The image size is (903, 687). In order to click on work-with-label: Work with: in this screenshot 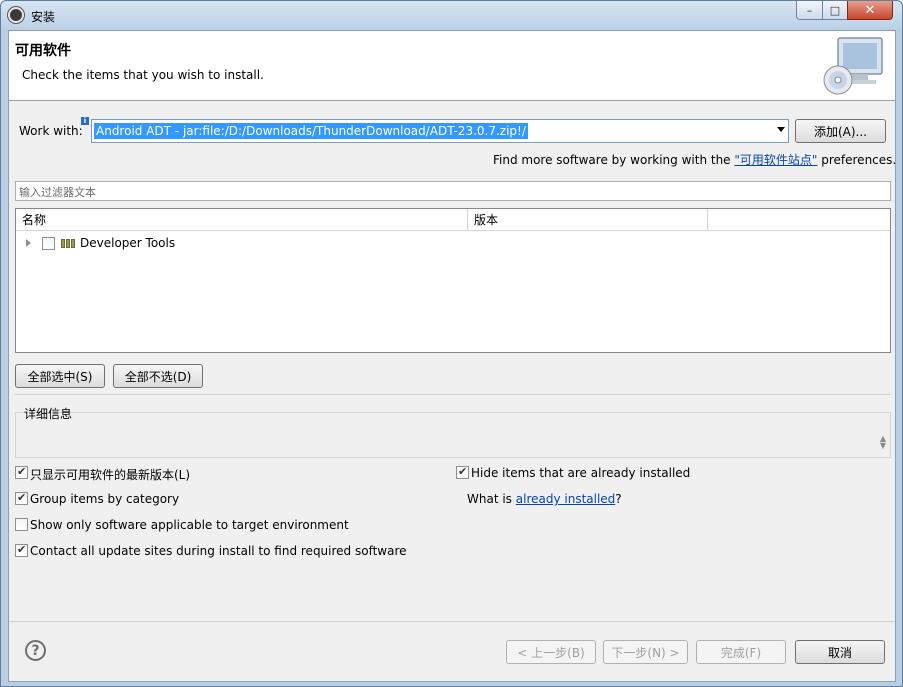, I will do `click(51, 131)`.